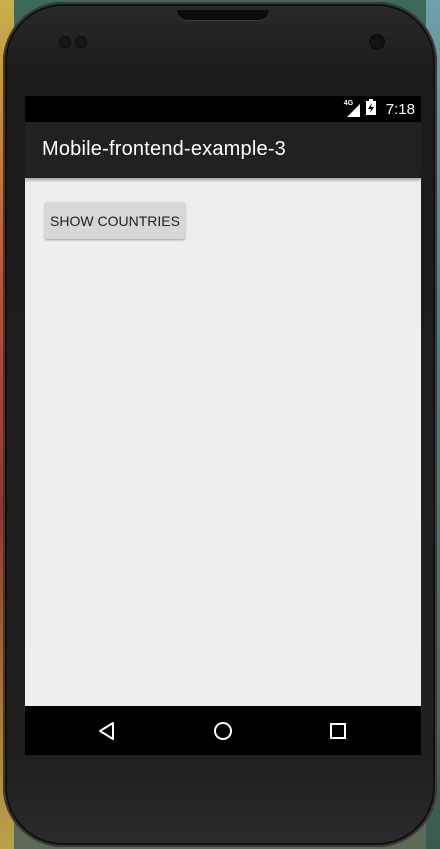  I want to click on front-camera, so click(377, 42).